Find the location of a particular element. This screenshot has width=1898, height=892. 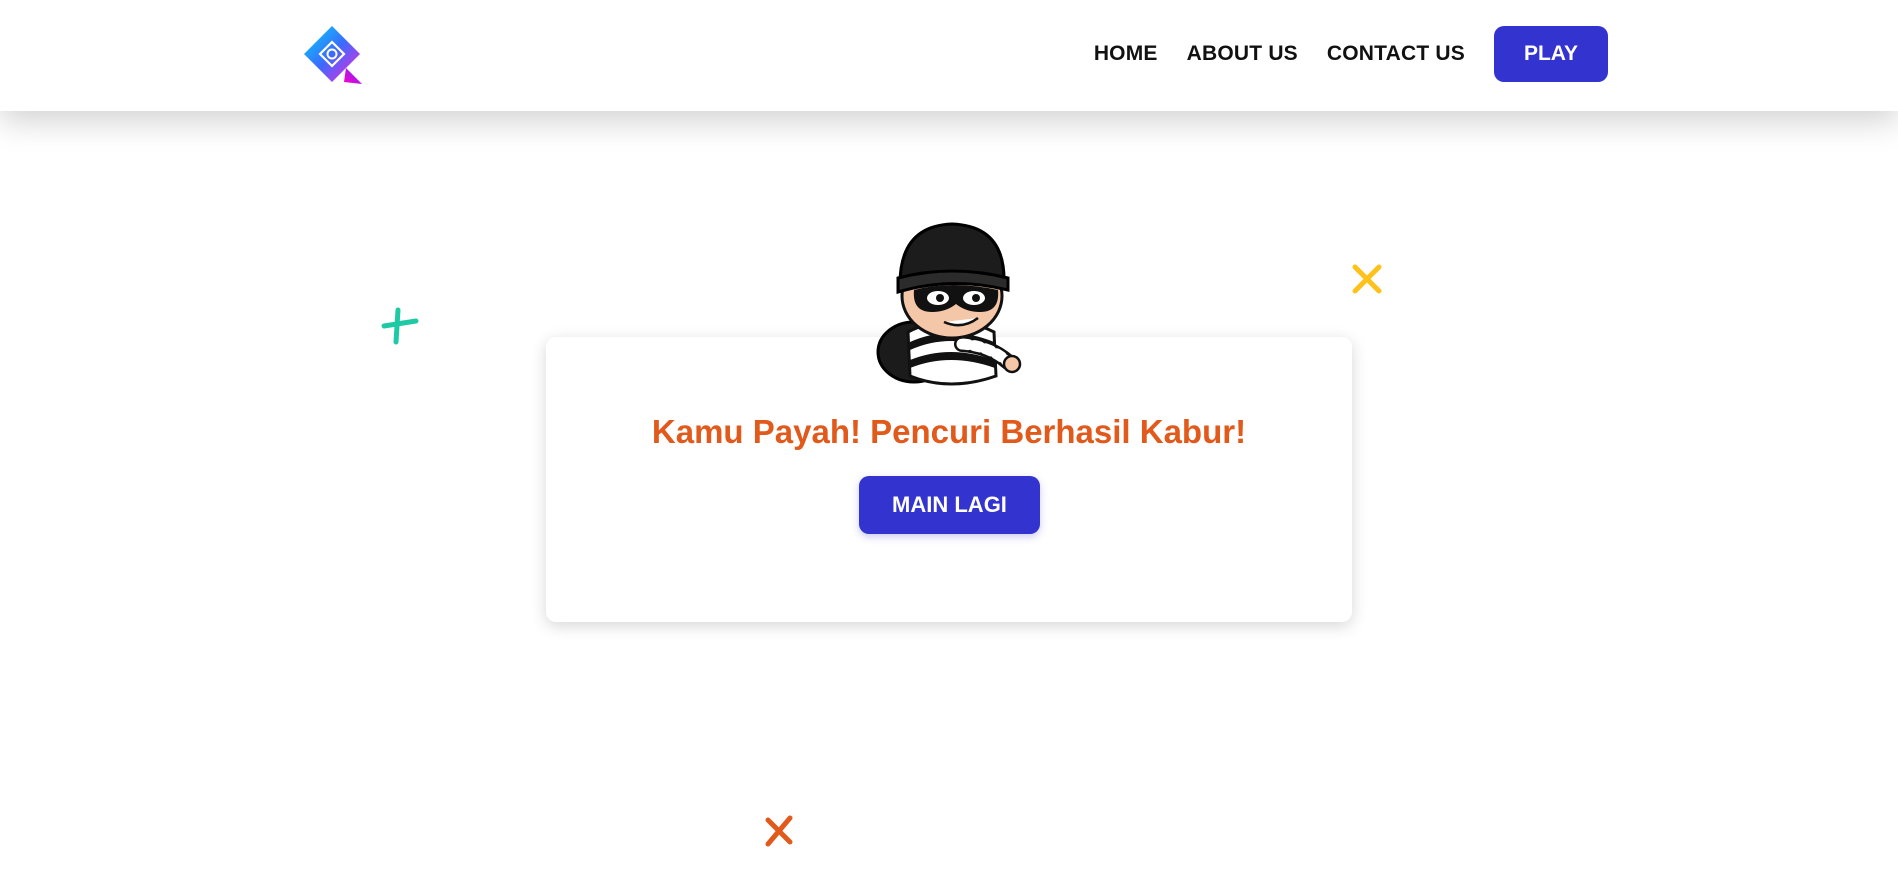

nav-home-link: HOME is located at coordinates (1126, 54).